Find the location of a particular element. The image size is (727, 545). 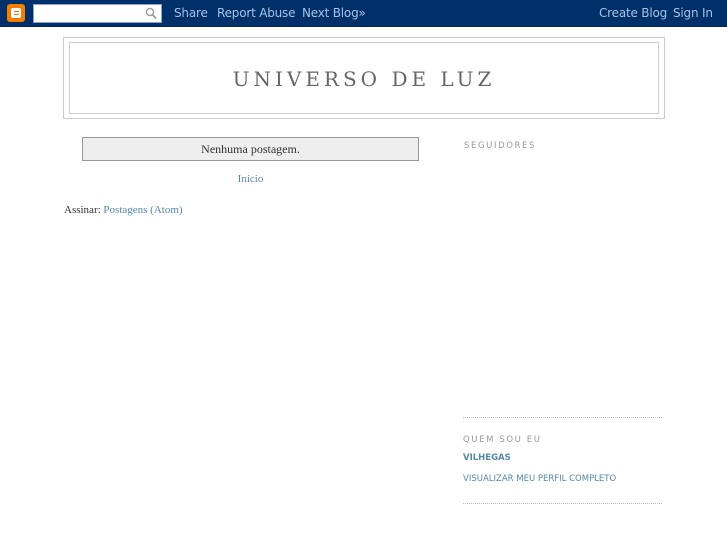

subscribe-label: Assinar: is located at coordinates (82, 210).